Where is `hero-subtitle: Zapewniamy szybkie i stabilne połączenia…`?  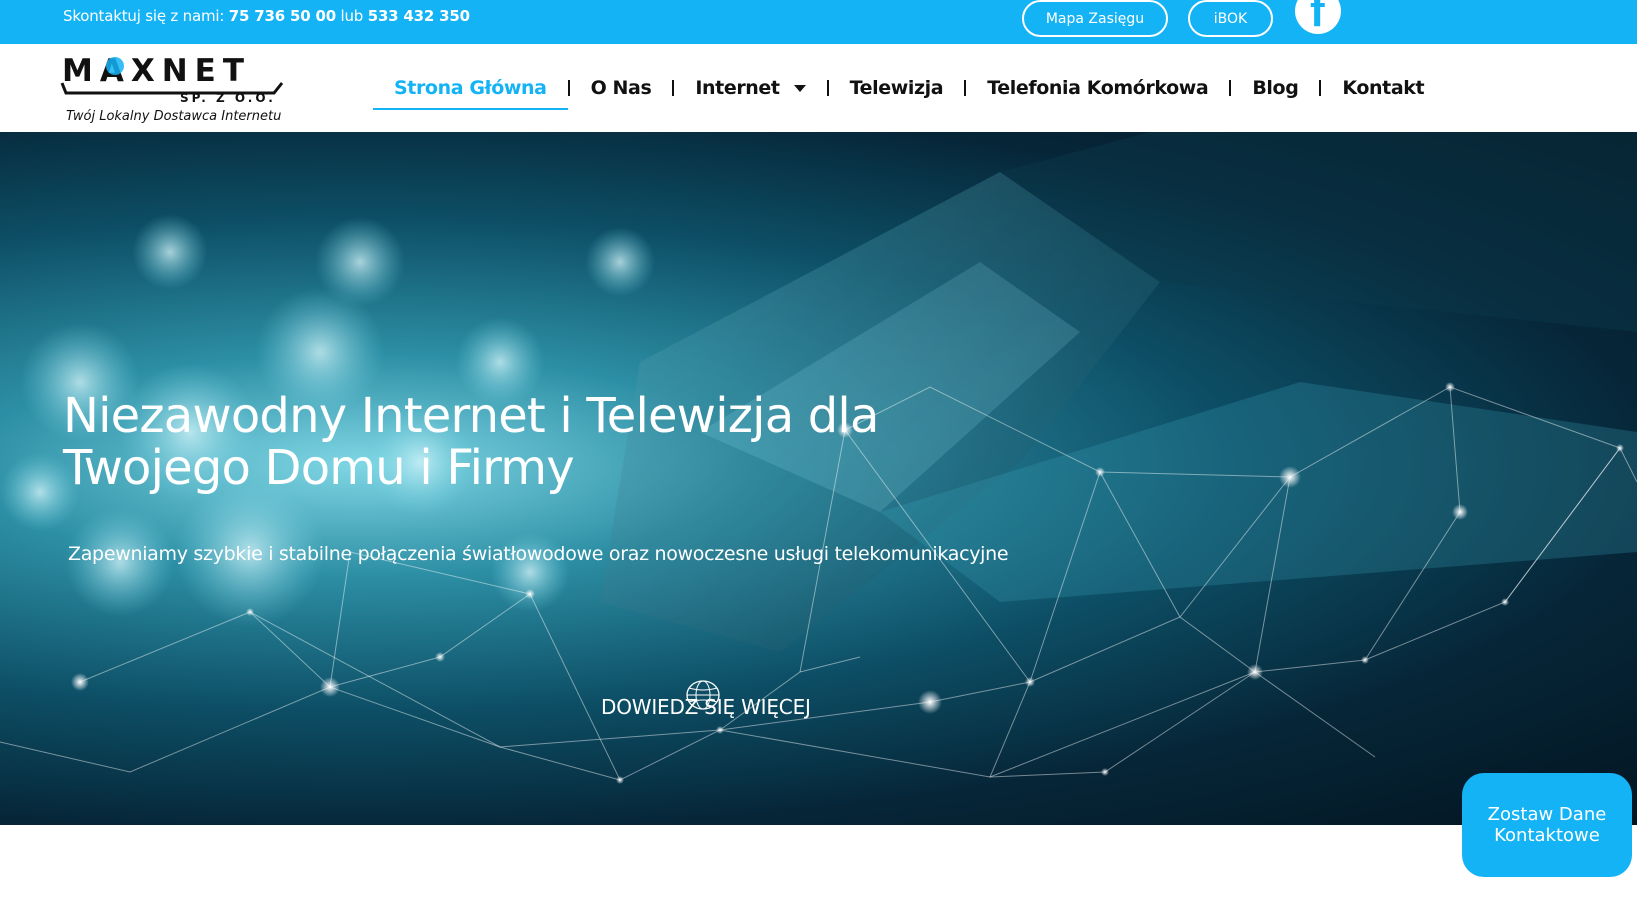 hero-subtitle: Zapewniamy szybkie i stabilne połączenia… is located at coordinates (538, 554).